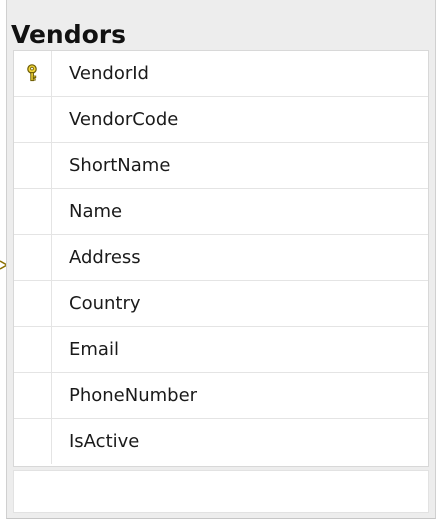 This screenshot has height=525, width=440. Describe the element at coordinates (221, 350) in the screenshot. I see `column-row-email: Email` at that location.